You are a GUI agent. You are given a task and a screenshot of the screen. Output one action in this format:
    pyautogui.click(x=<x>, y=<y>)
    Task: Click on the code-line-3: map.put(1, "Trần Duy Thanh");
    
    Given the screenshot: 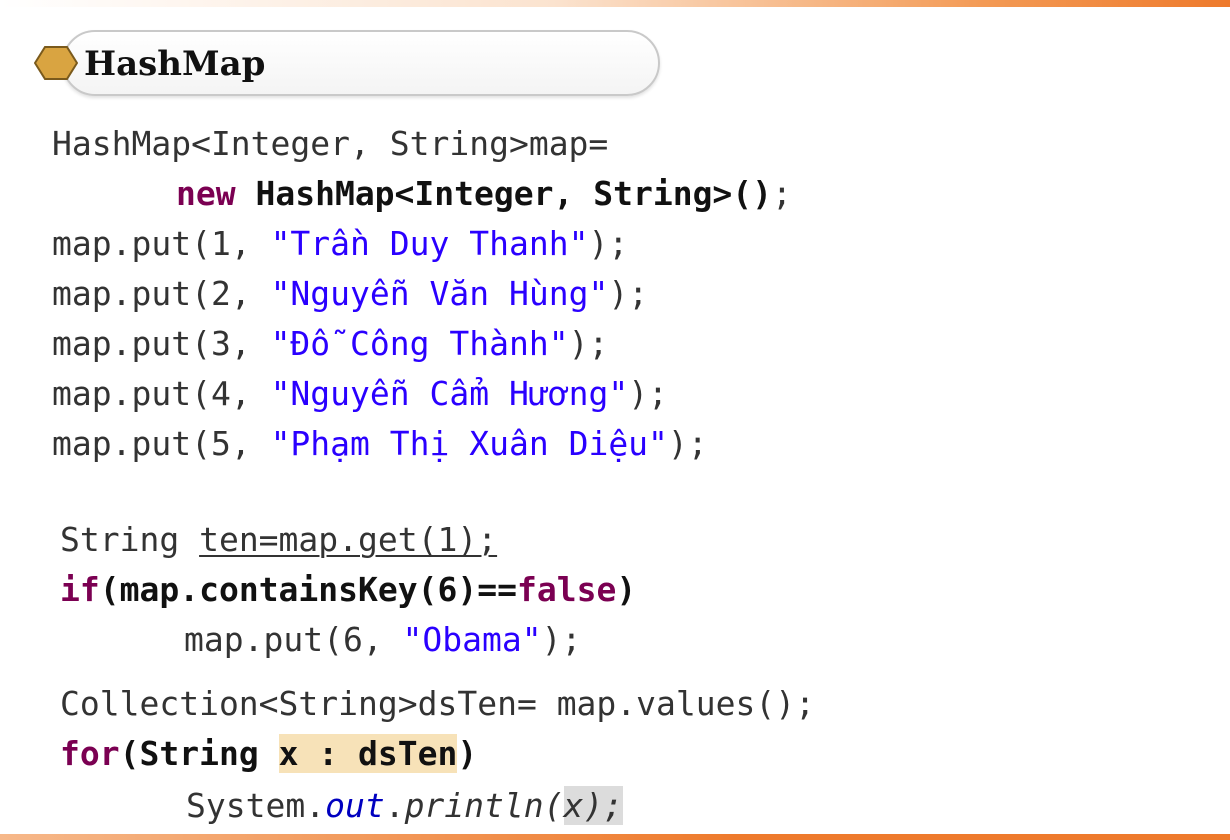 What is the action you would take?
    pyautogui.click(x=340, y=243)
    